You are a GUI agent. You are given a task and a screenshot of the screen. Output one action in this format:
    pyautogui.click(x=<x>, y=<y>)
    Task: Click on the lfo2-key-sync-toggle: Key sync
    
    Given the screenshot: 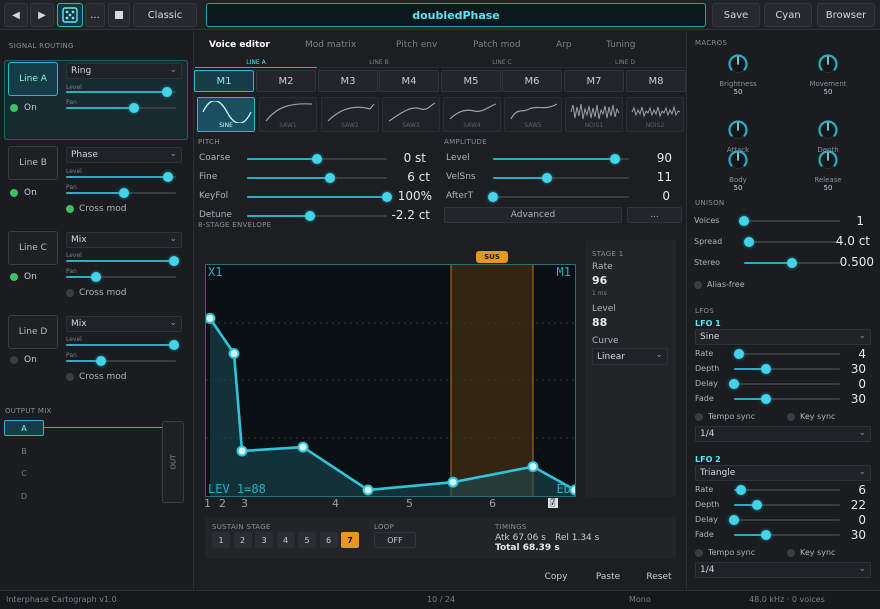 What is the action you would take?
    pyautogui.click(x=811, y=552)
    